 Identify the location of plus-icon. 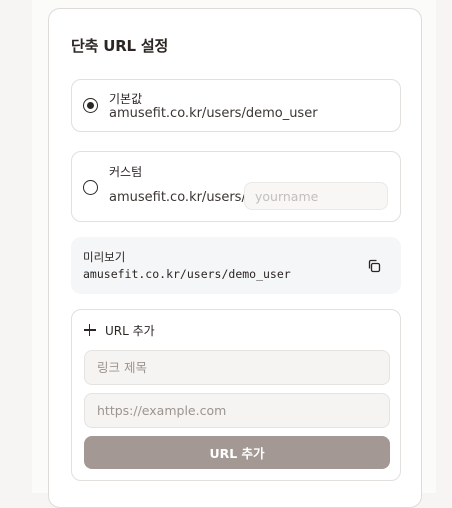
(90, 330).